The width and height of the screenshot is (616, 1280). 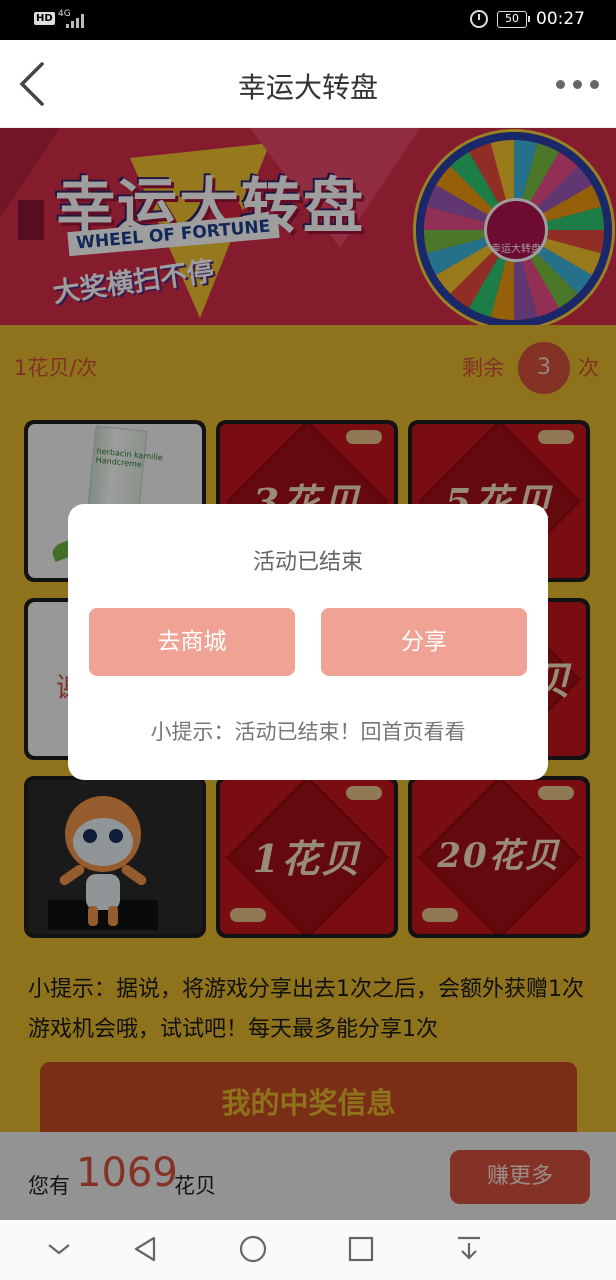 I want to click on alarm-icon, so click(x=479, y=19).